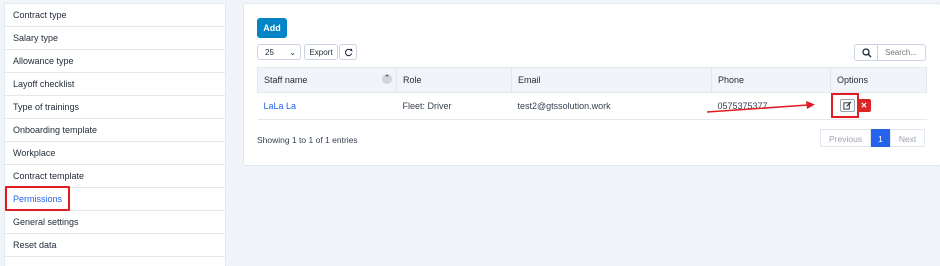  Describe the element at coordinates (731, 80) in the screenshot. I see `column-header-label: Phone` at that location.